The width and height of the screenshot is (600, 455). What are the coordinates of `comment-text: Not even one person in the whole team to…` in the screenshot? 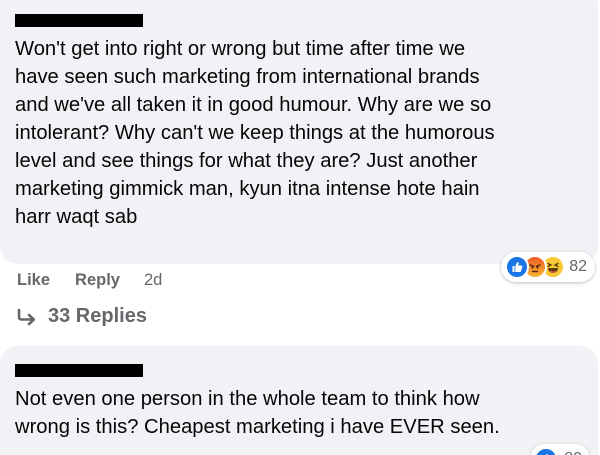 It's located at (300, 413).